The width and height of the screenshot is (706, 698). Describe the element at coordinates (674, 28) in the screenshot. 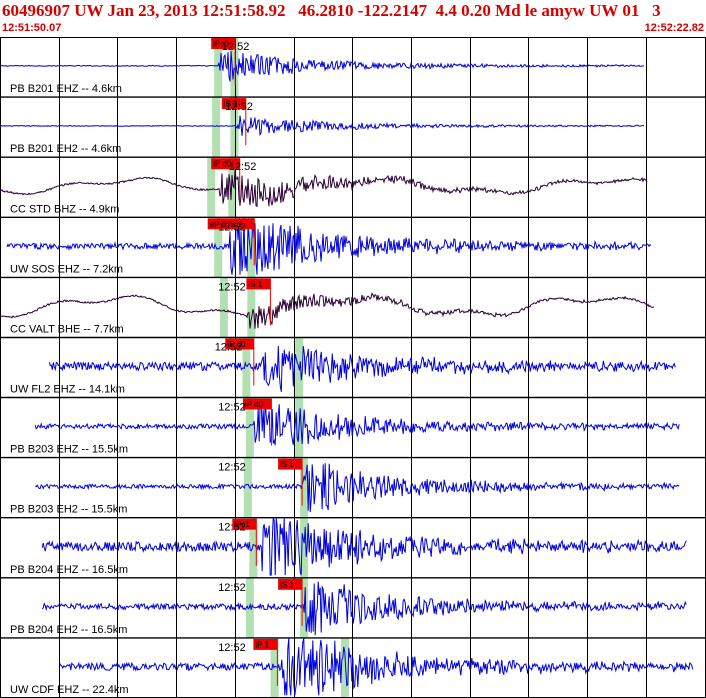

I see `window-end-time: 12:52:22.82` at that location.